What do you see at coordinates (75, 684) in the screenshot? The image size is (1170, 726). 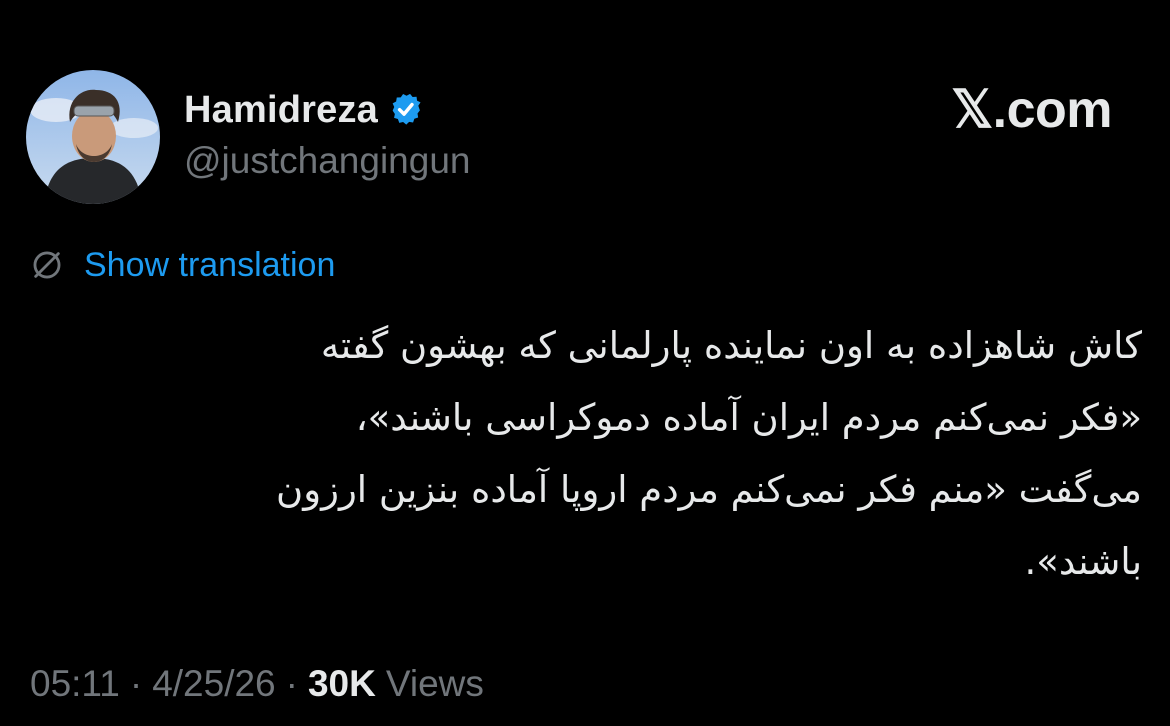 I see `tweet-time: 05:11` at bounding box center [75, 684].